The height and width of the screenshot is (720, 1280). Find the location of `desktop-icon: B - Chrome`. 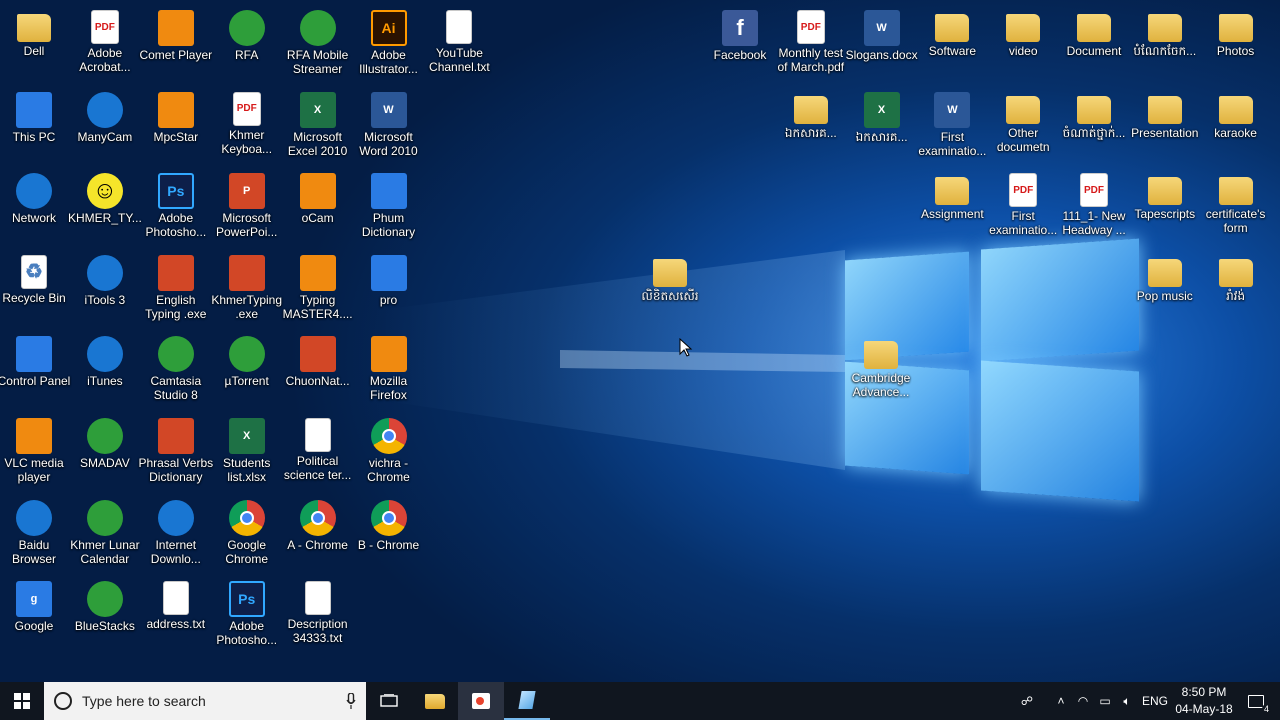

desktop-icon: B - Chrome is located at coordinates (389, 534).